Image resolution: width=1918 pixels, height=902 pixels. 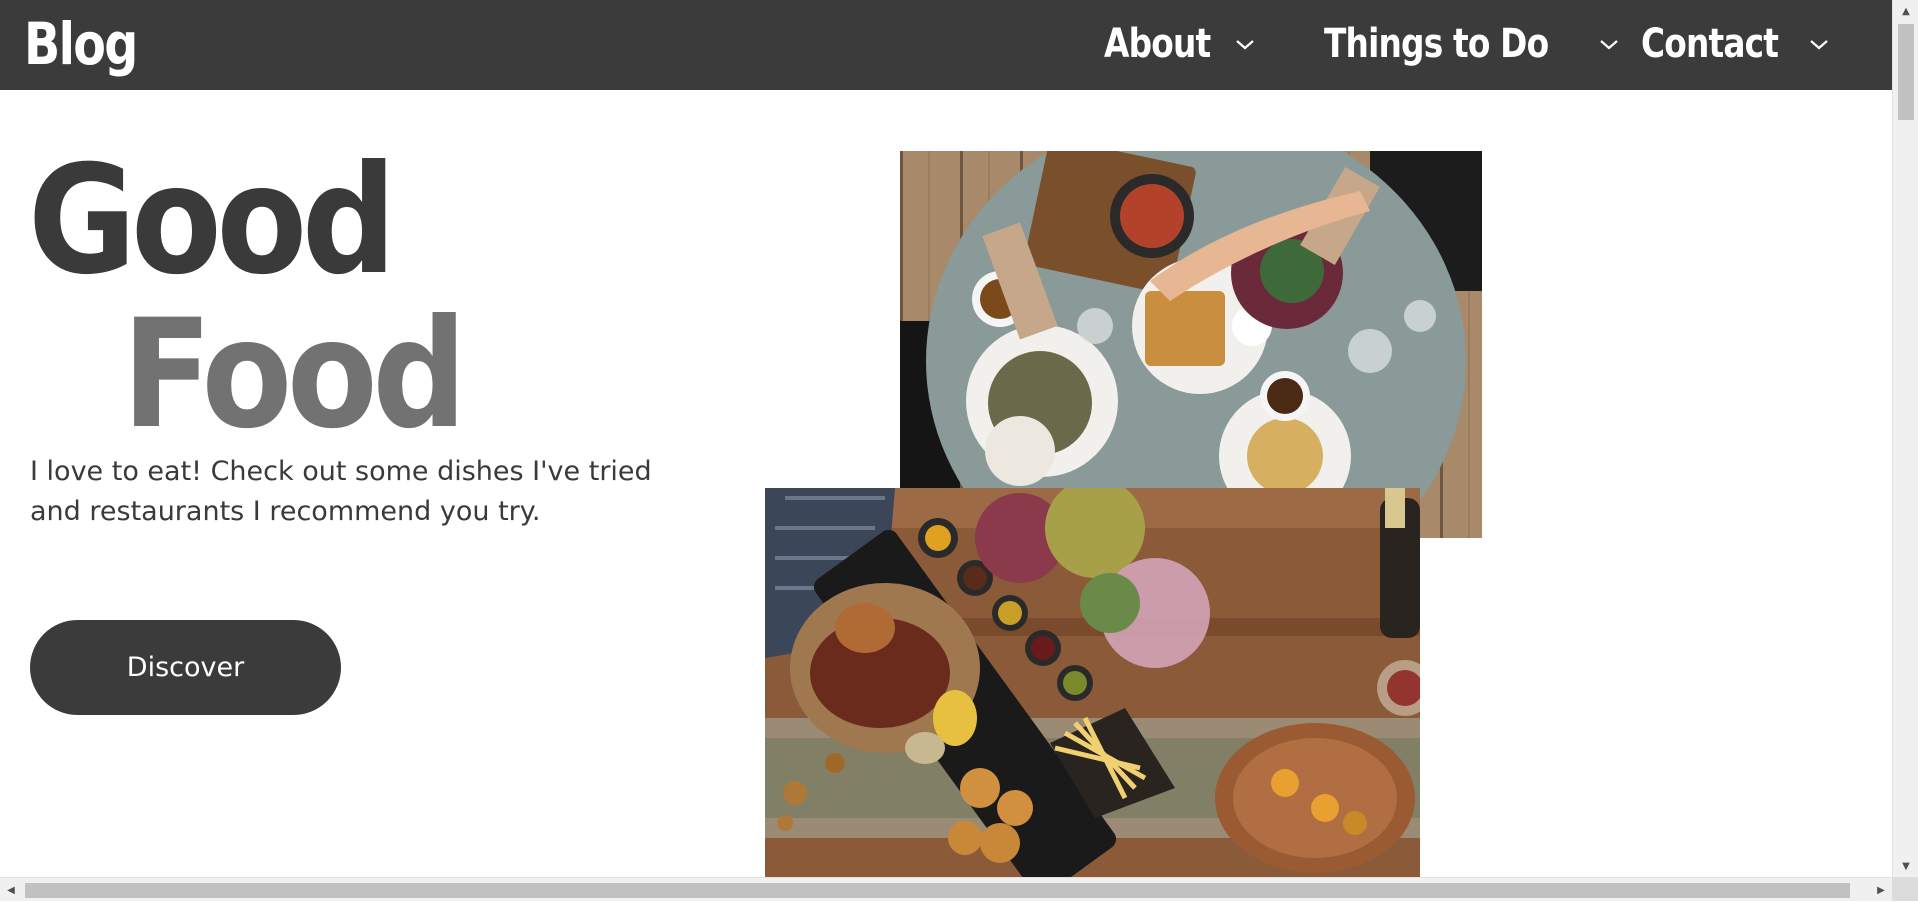 I want to click on nav-label-things-to-do: Things to Do, so click(x=1436, y=44).